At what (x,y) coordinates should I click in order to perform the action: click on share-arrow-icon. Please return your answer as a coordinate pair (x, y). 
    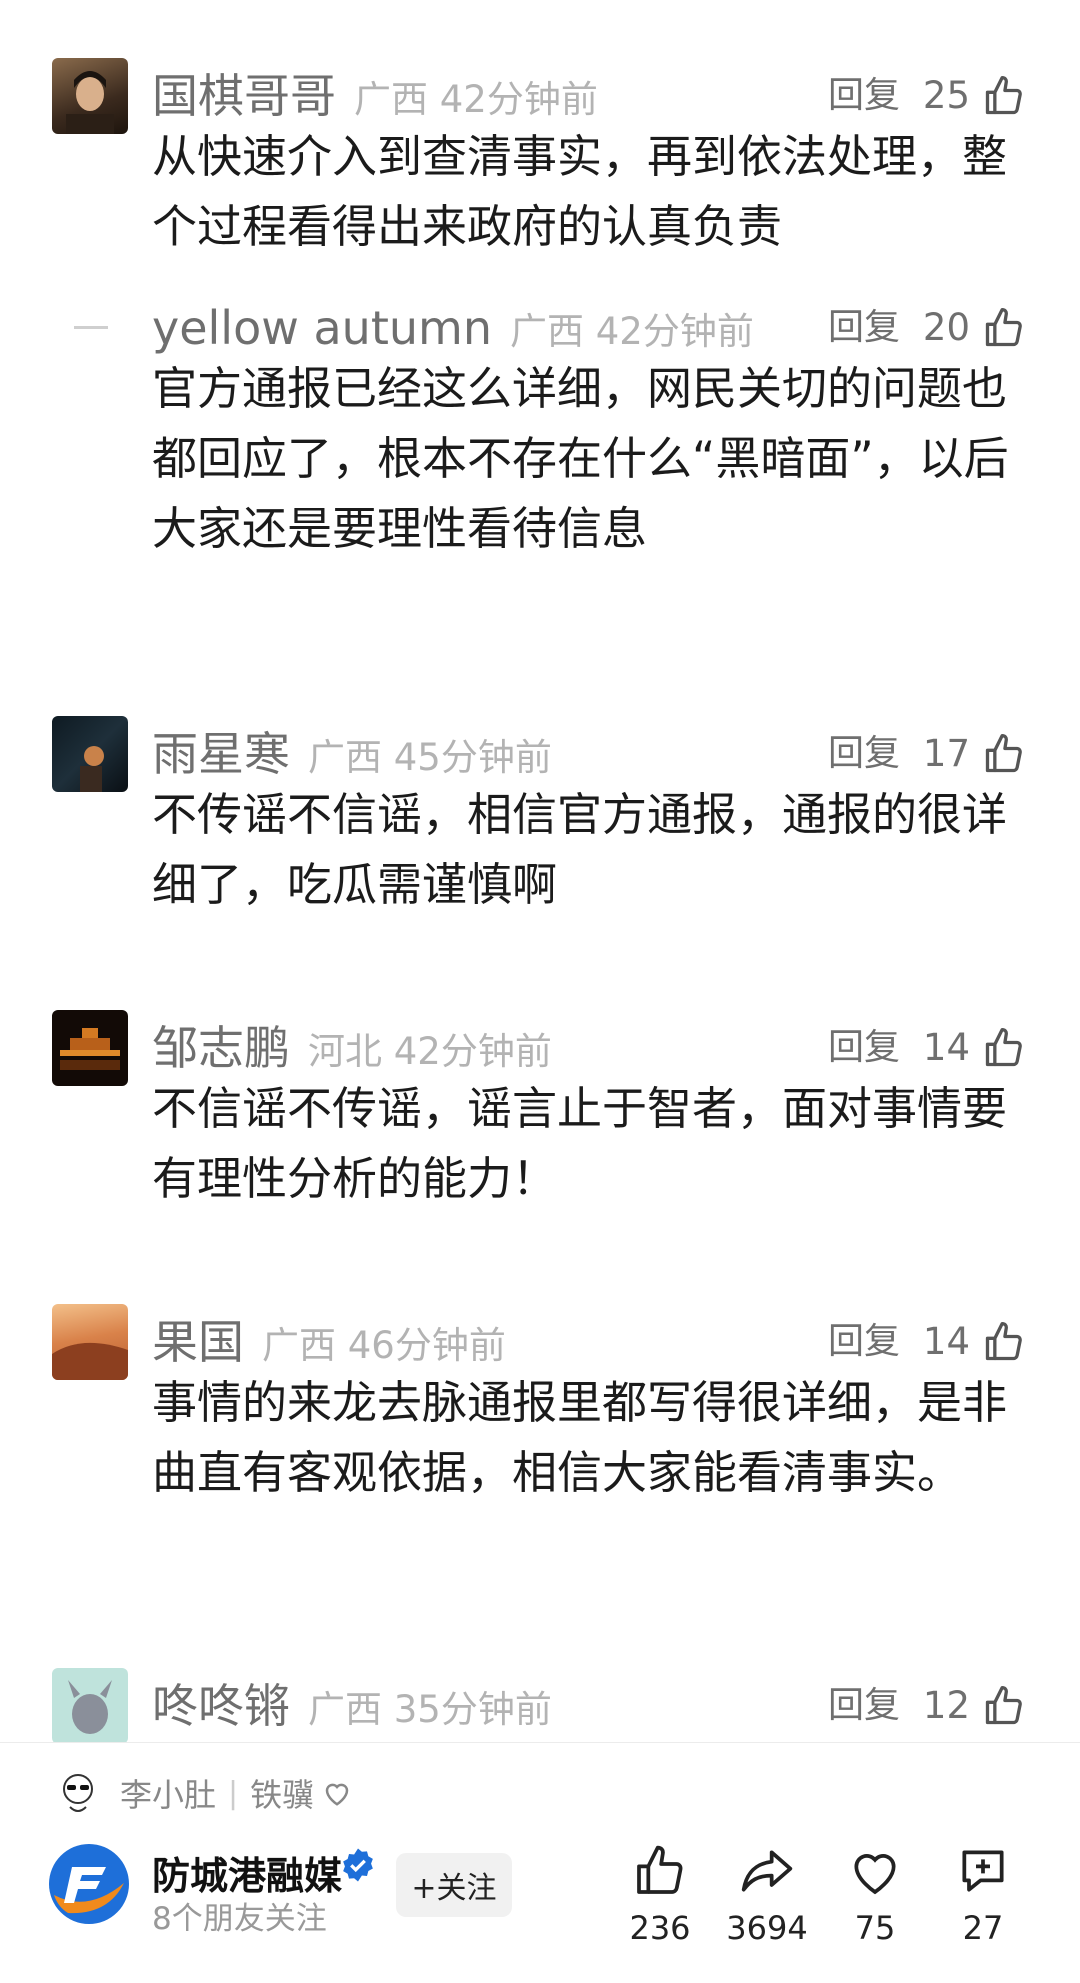
    Looking at the image, I should click on (767, 1871).